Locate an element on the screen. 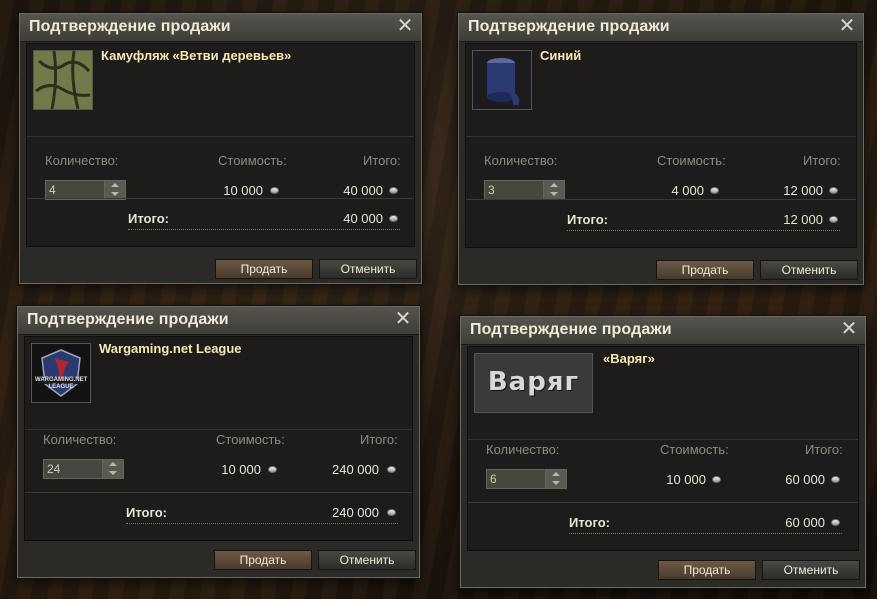  inscription-text: Варяг is located at coordinates (533, 382).